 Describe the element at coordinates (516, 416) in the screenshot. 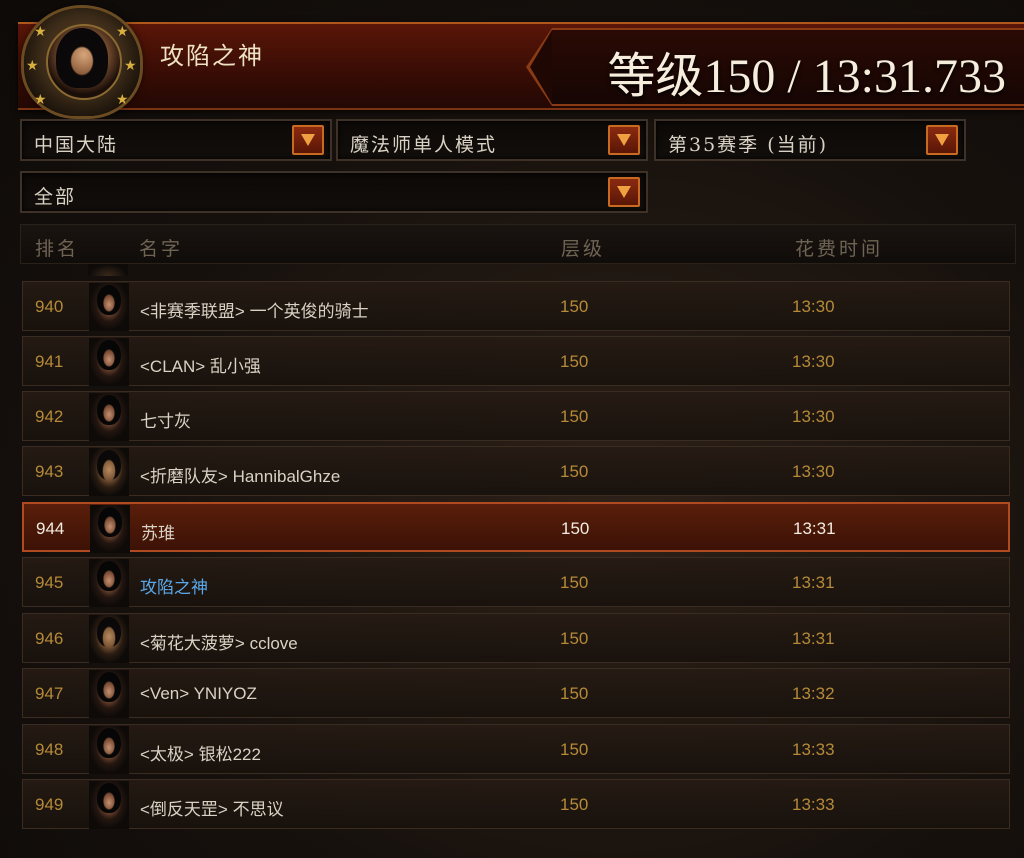

I see `table-row: 942 七寸灰 150 13:30` at that location.